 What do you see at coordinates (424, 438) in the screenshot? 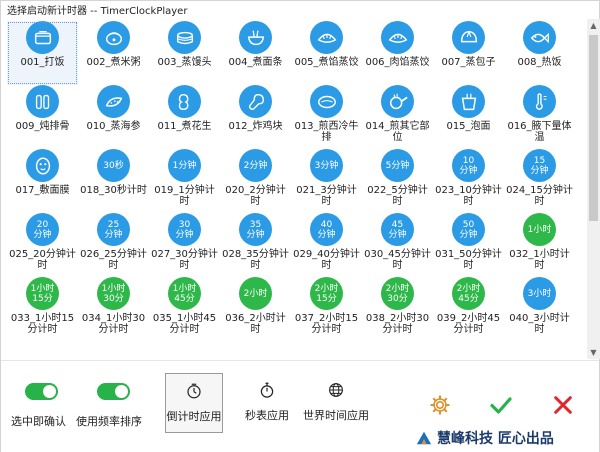
I see `brand-mark-icon` at bounding box center [424, 438].